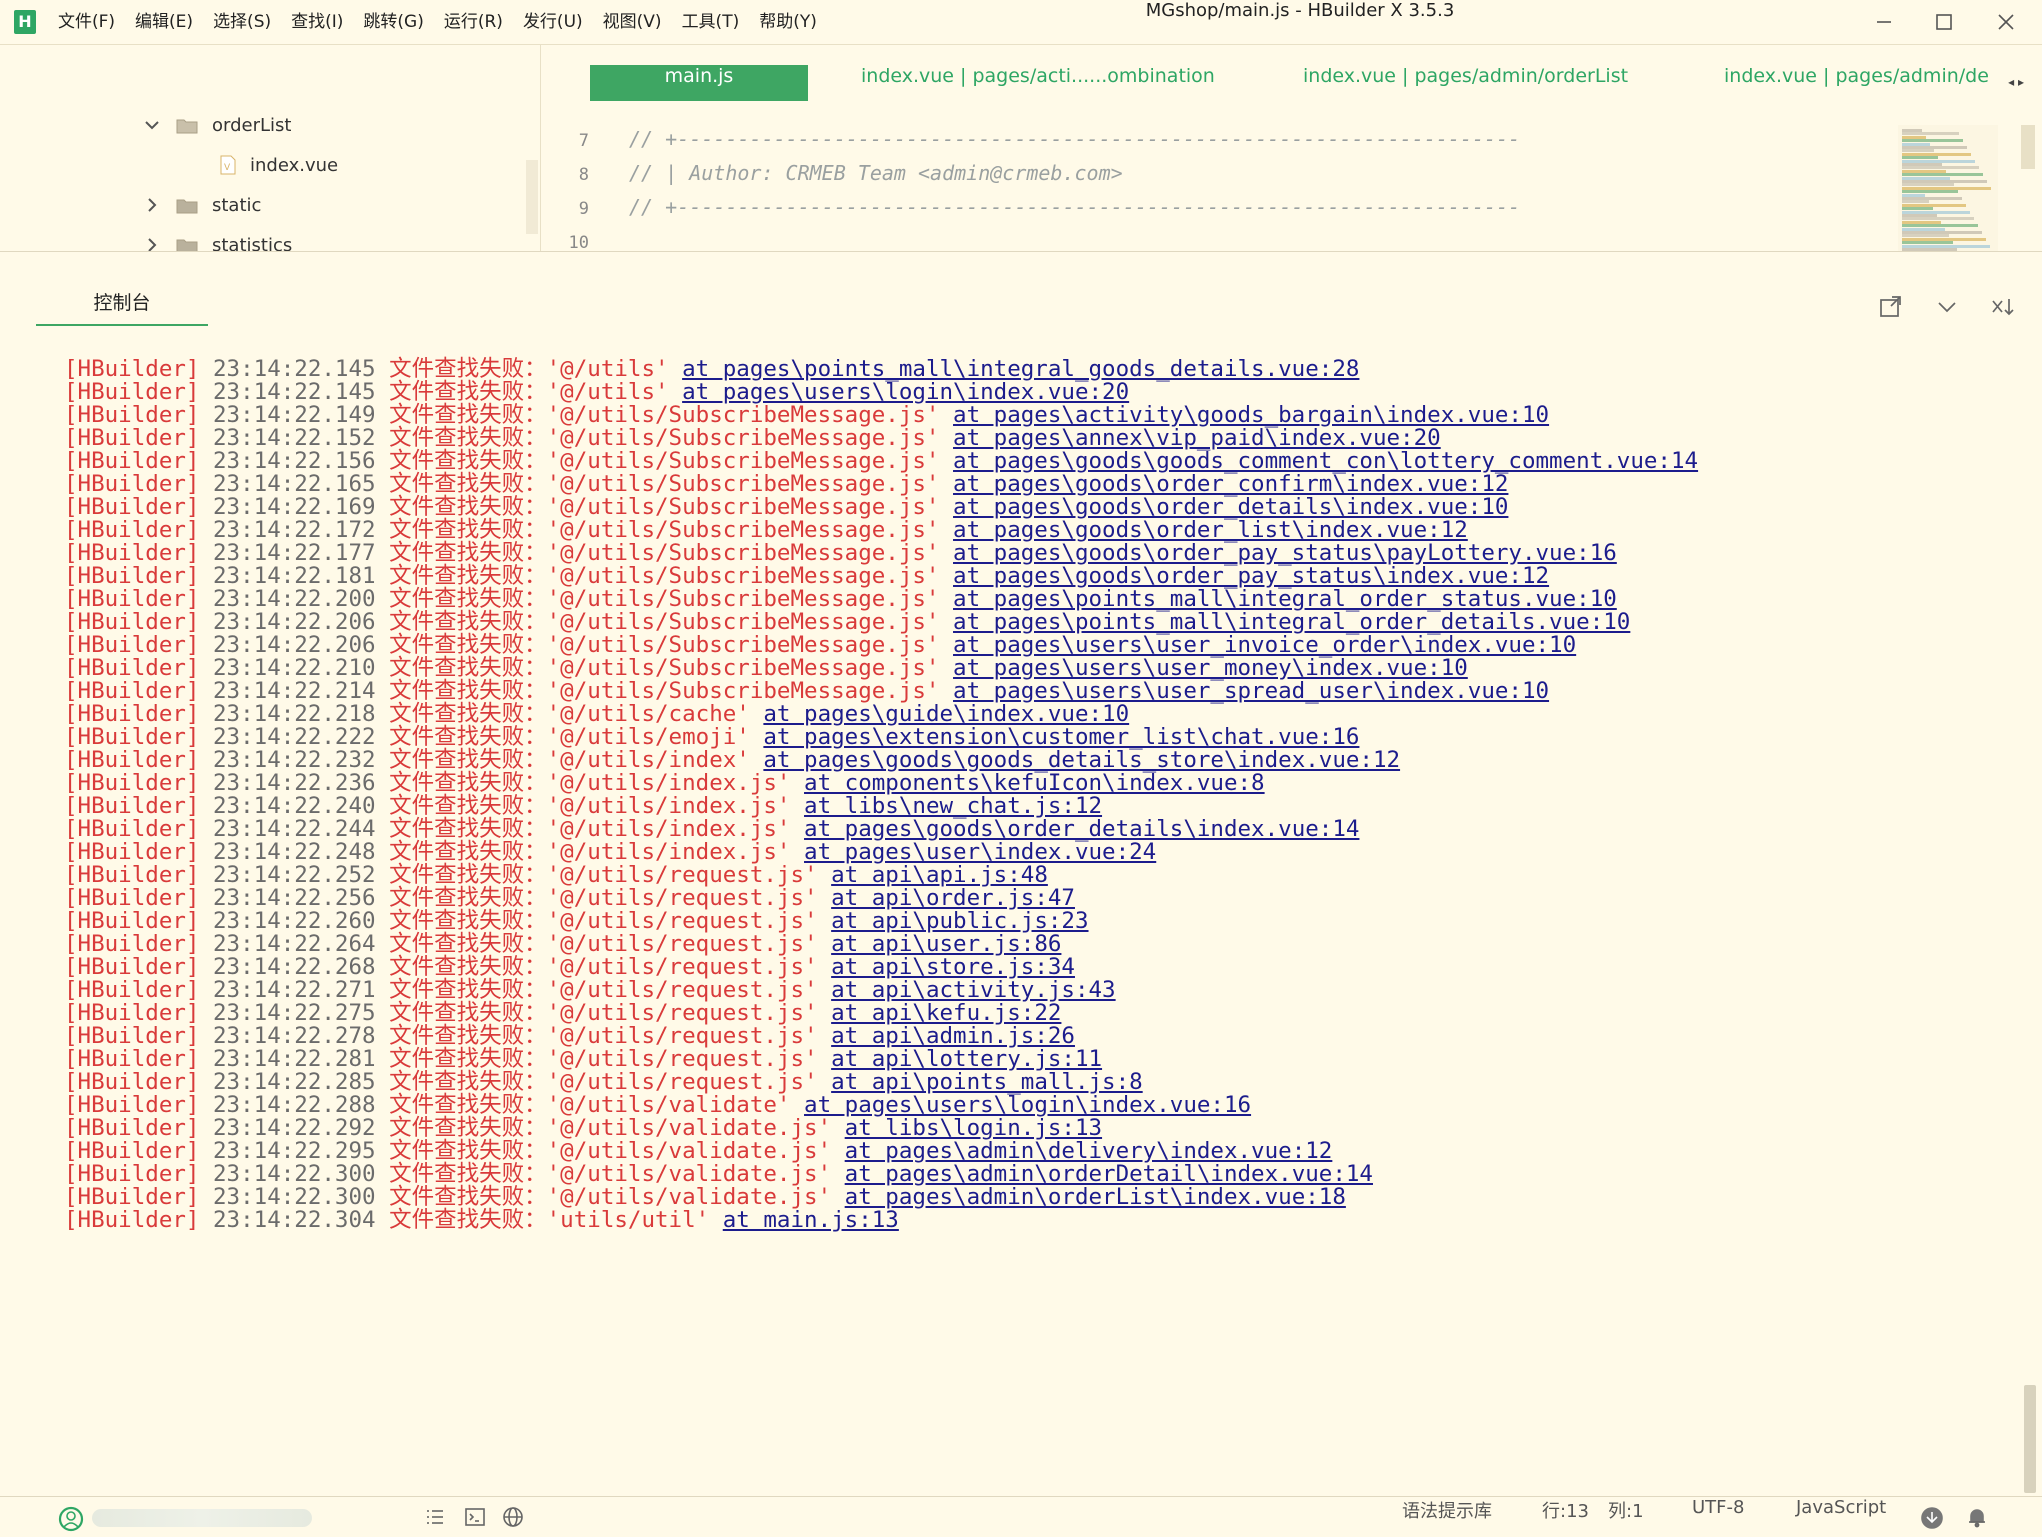  Describe the element at coordinates (294, 165) in the screenshot. I see `tree-item-label: index.vue` at that location.